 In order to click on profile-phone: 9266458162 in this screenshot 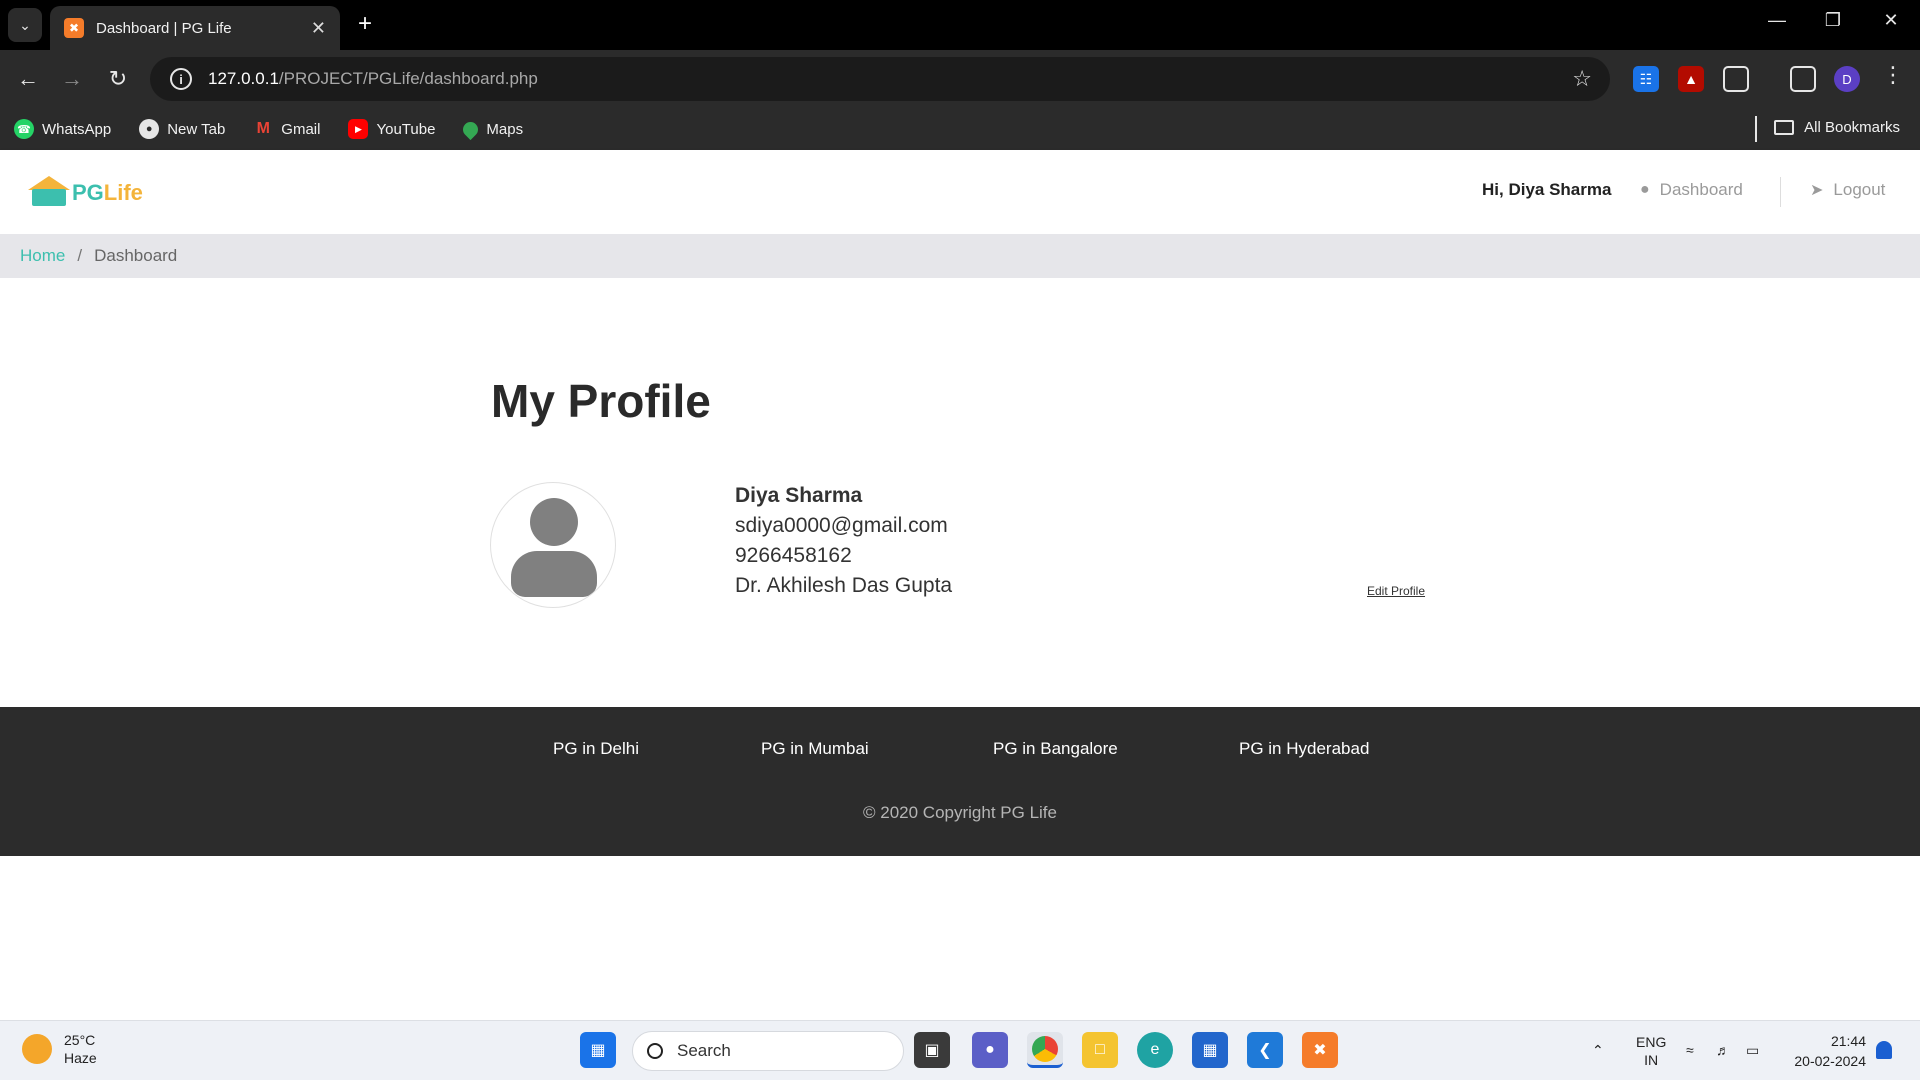, I will do `click(793, 555)`.